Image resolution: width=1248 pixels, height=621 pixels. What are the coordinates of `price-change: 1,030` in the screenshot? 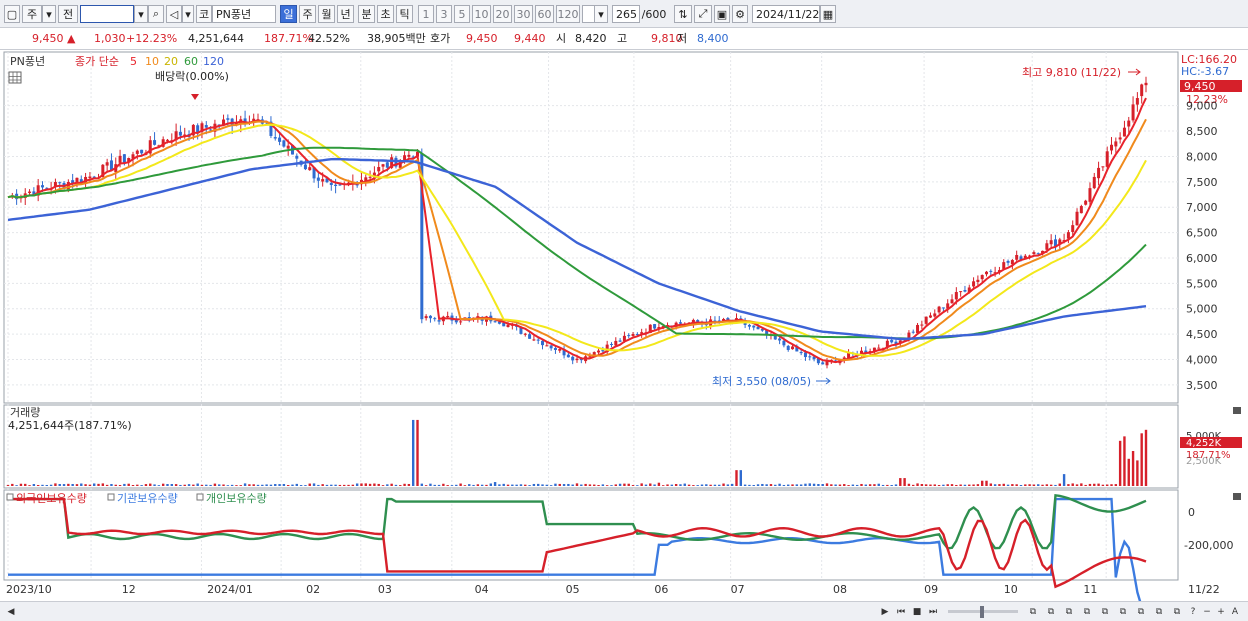 It's located at (110, 38).